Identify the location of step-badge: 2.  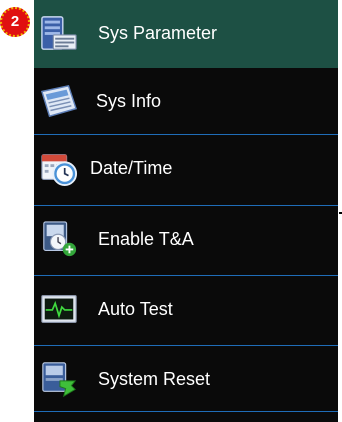
(15, 22).